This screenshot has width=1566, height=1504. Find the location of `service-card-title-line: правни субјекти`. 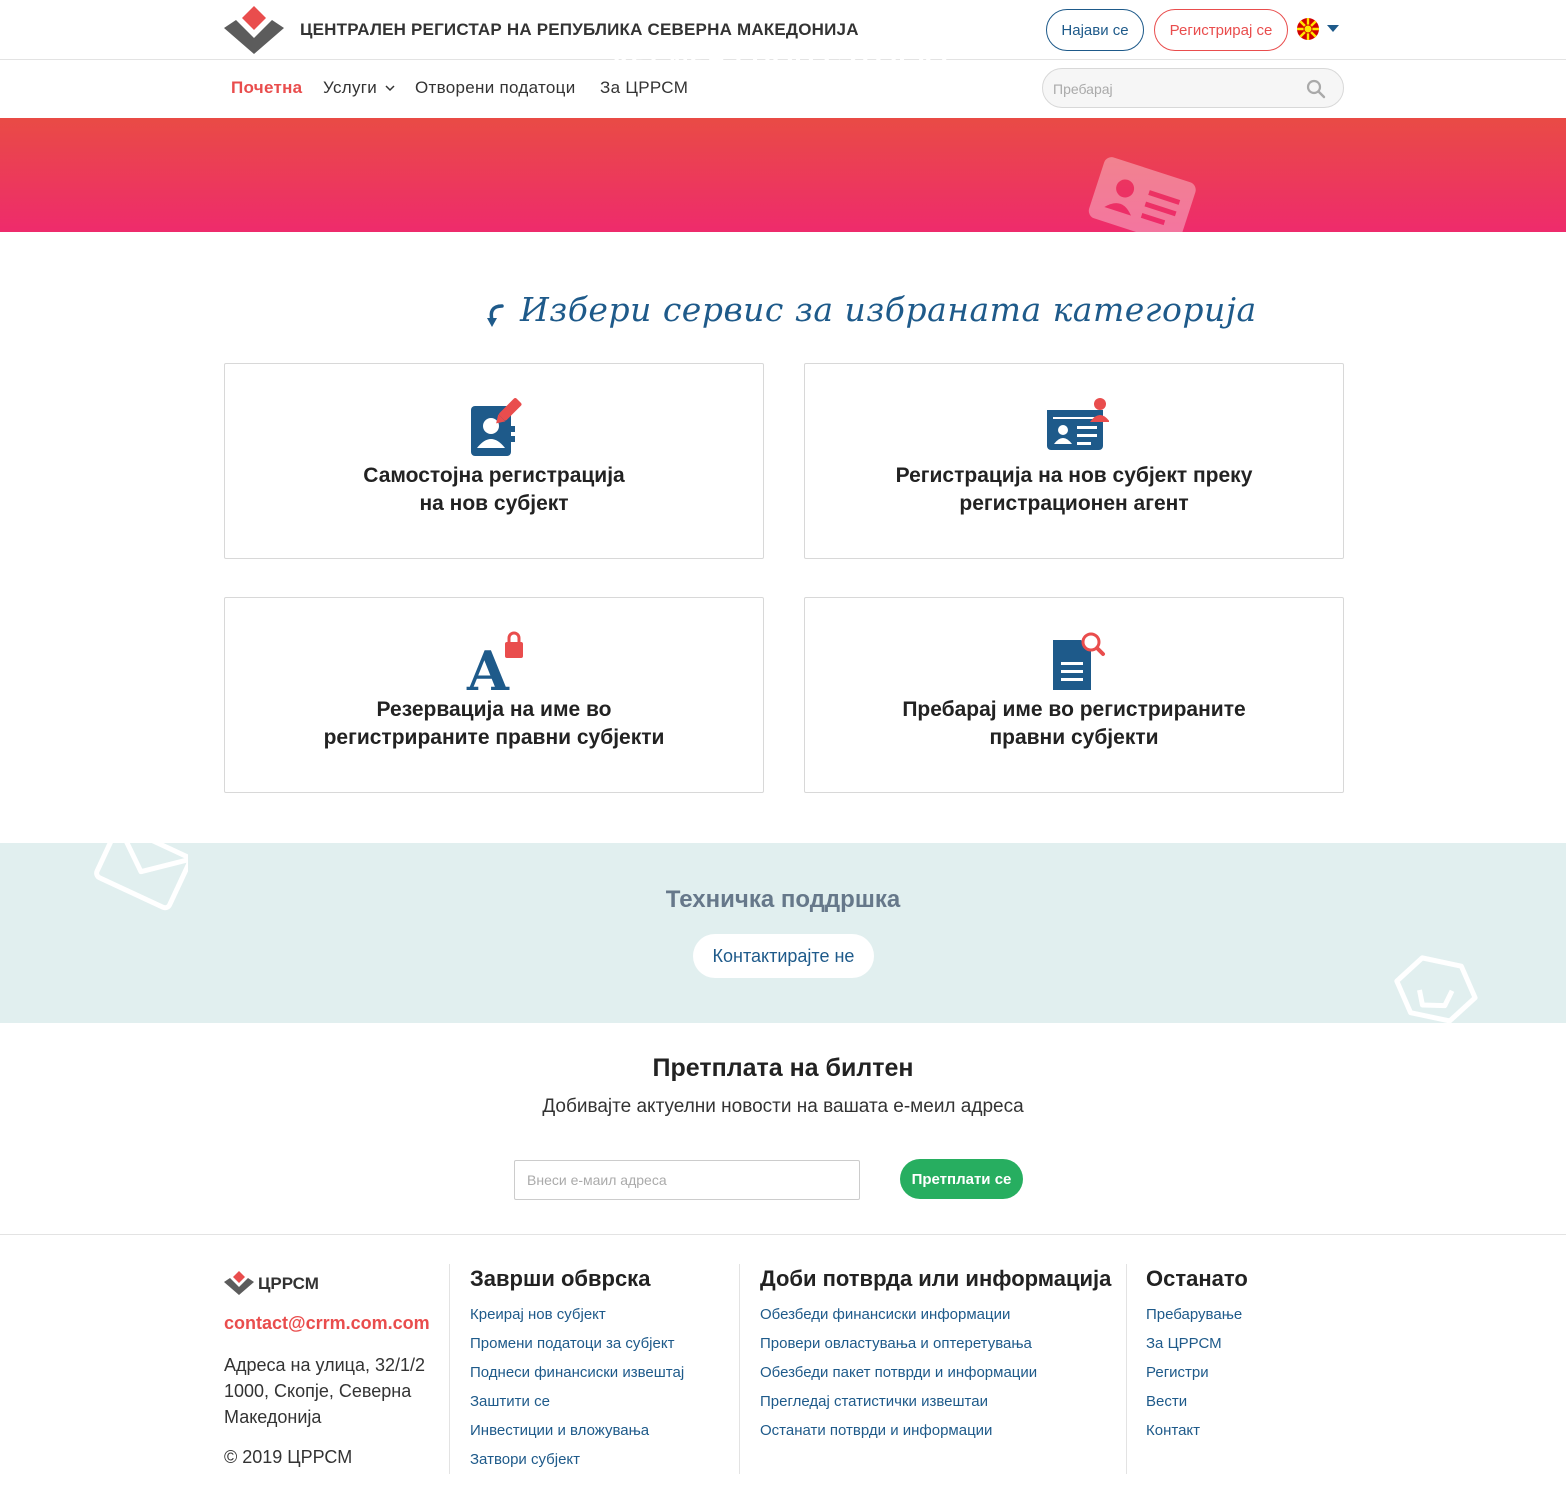

service-card-title-line: правни субјекти is located at coordinates (1074, 737).